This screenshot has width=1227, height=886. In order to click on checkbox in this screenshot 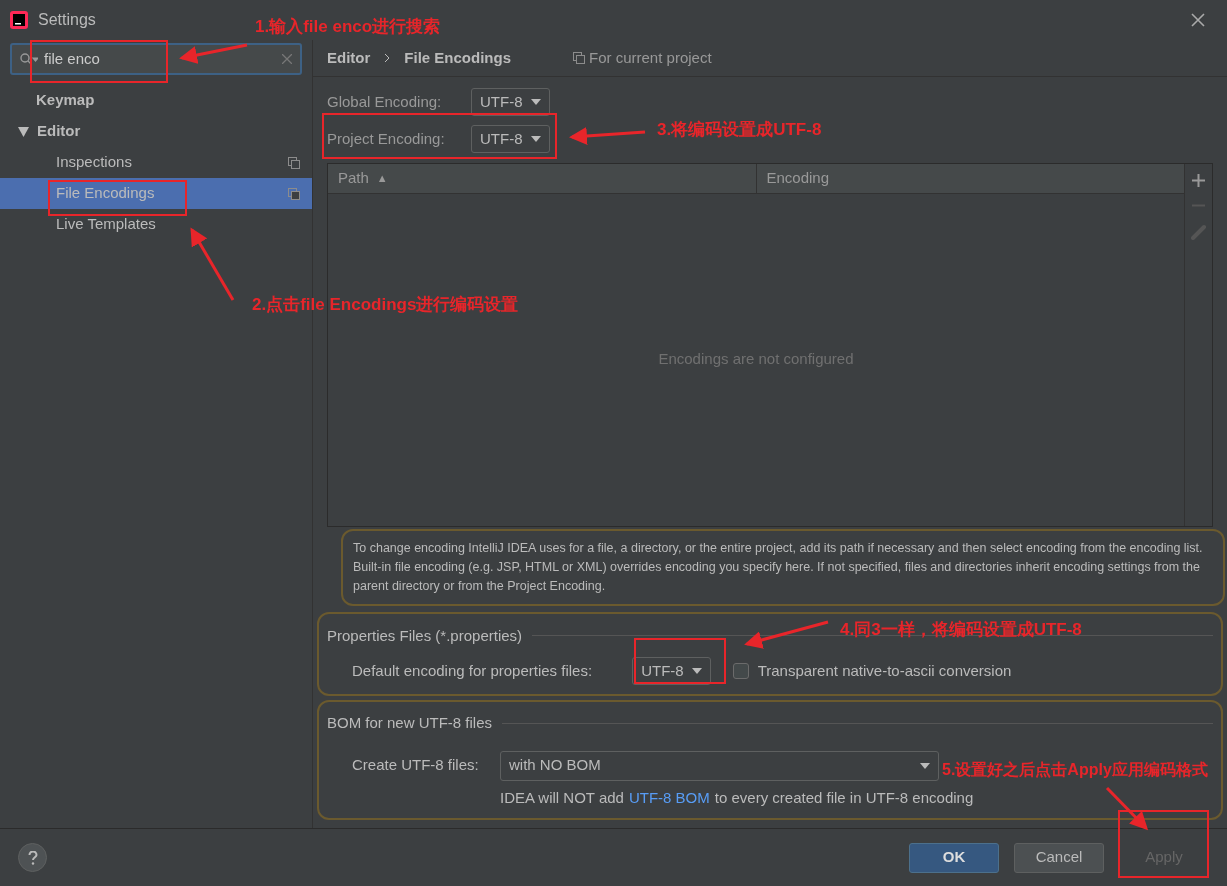, I will do `click(740, 671)`.